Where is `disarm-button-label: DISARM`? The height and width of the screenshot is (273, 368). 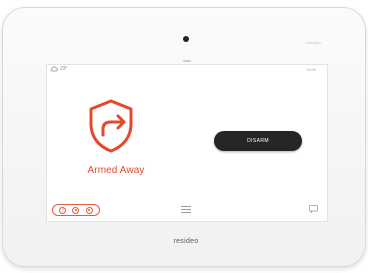 disarm-button-label: DISARM is located at coordinates (258, 141).